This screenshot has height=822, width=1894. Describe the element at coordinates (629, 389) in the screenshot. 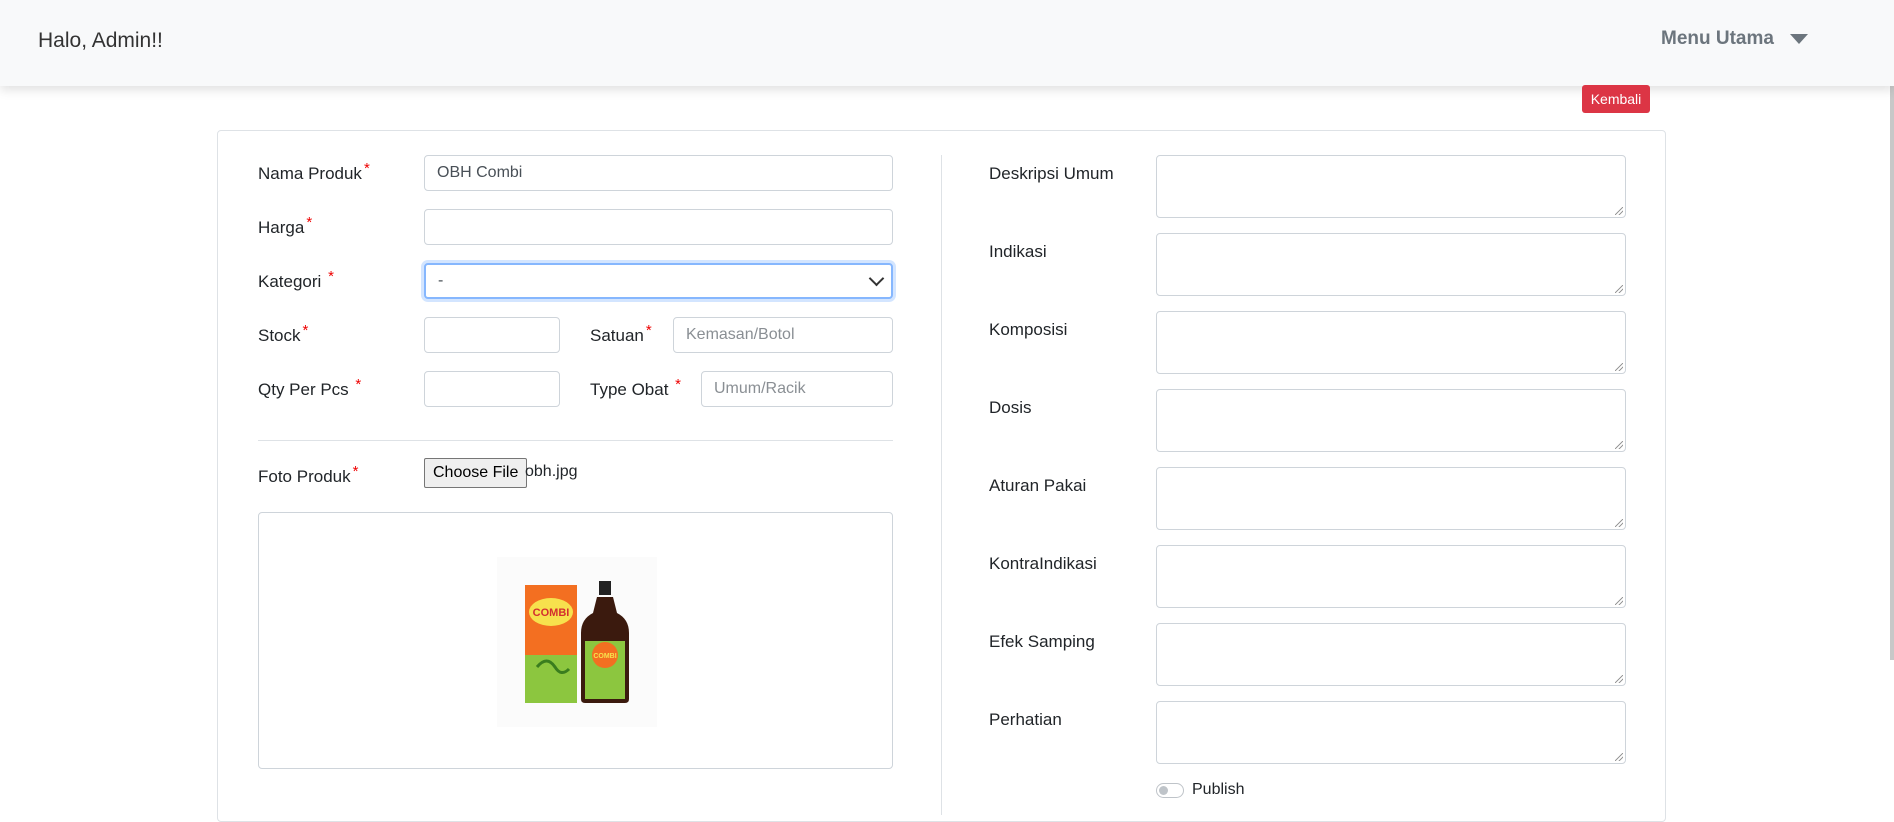

I see `type-obat-label-text: Type Obat` at that location.